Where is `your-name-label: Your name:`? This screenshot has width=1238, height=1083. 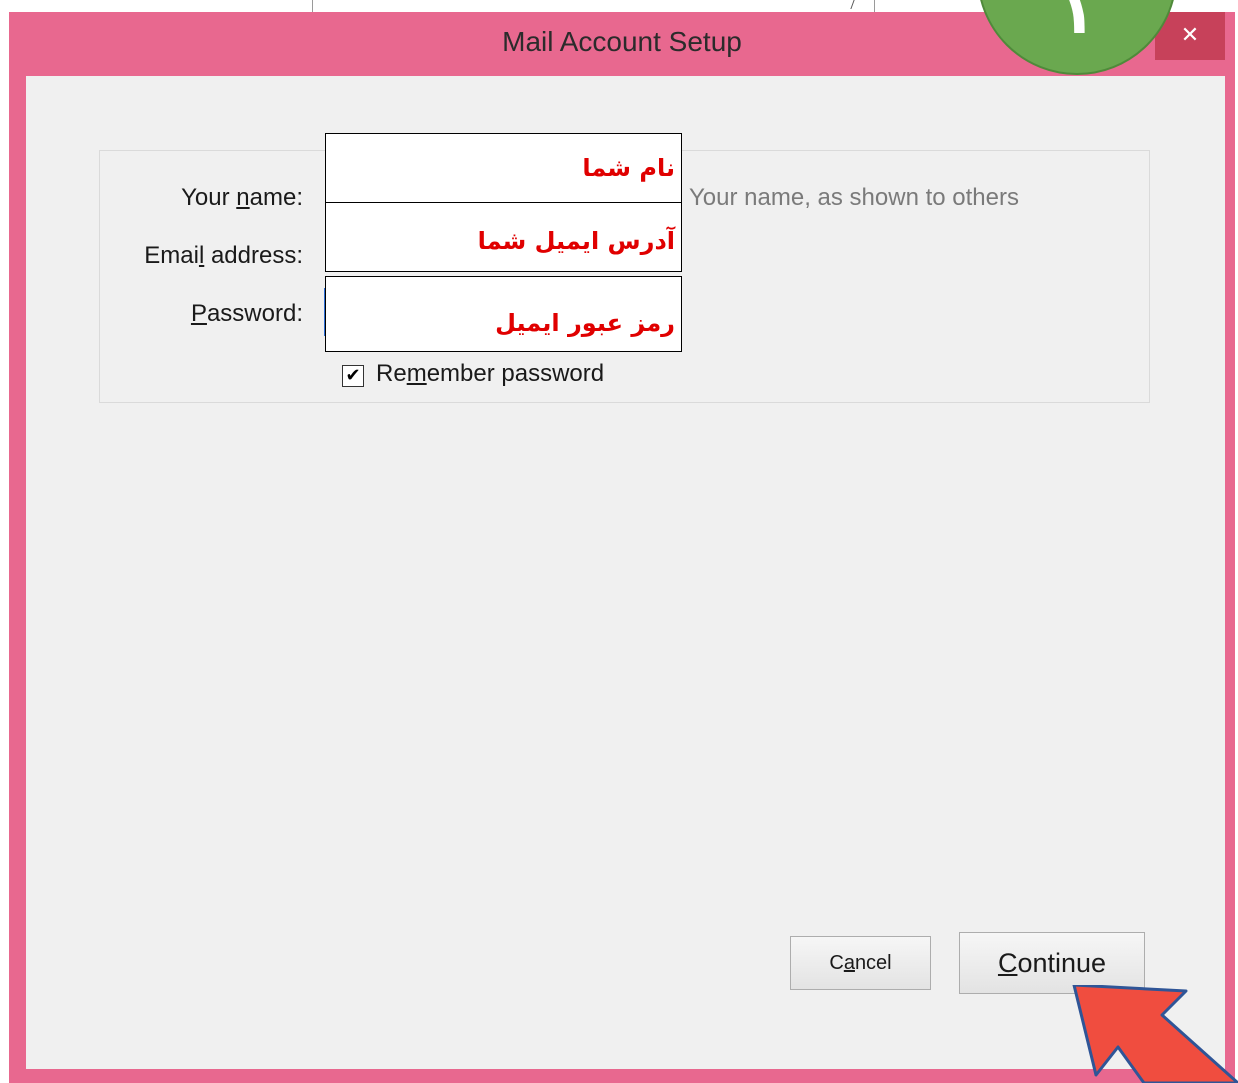
your-name-label: Your name: is located at coordinates (203, 198).